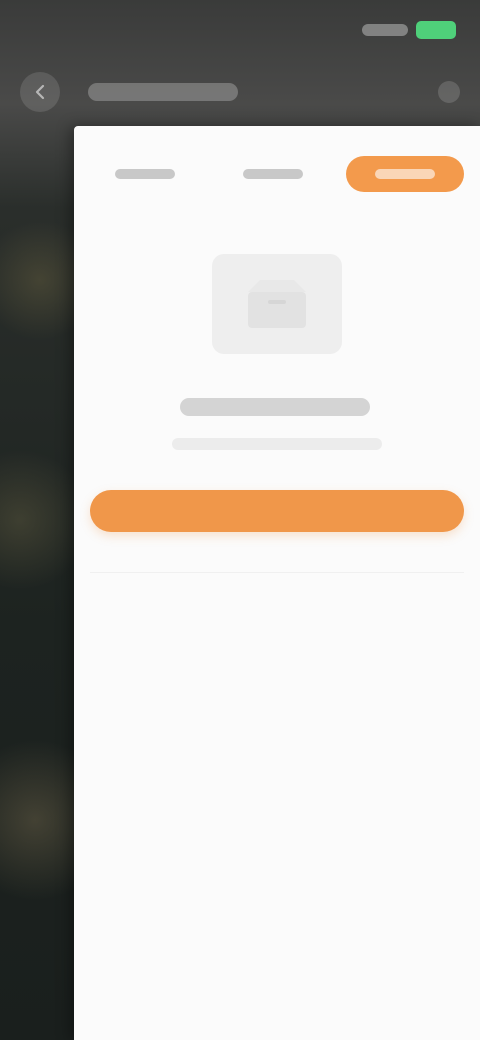  Describe the element at coordinates (277, 572) in the screenshot. I see `divider` at that location.